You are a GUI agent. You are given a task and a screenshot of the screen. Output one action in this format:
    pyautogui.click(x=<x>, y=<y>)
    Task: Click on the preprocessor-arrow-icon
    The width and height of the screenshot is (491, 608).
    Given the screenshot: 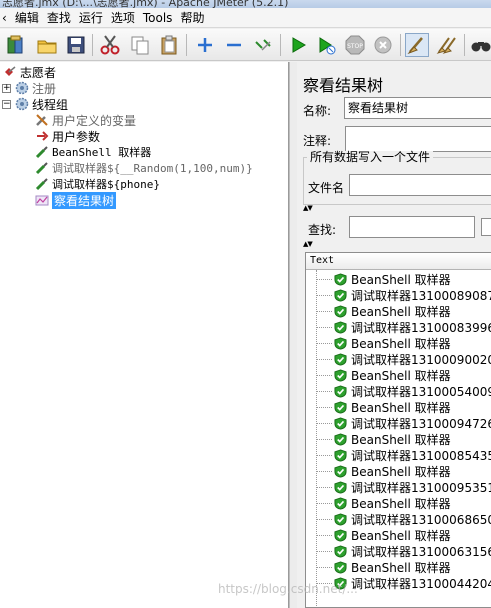 What is the action you would take?
    pyautogui.click(x=42, y=136)
    